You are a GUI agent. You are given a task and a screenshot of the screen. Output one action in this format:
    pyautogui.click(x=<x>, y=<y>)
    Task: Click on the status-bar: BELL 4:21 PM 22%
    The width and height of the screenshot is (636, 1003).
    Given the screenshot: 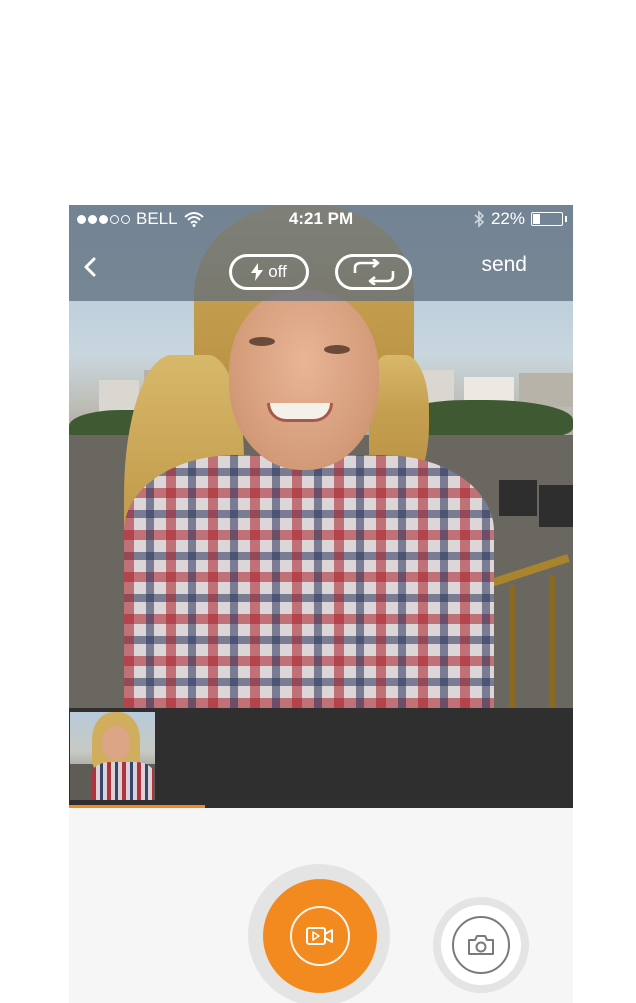 What is the action you would take?
    pyautogui.click(x=321, y=219)
    